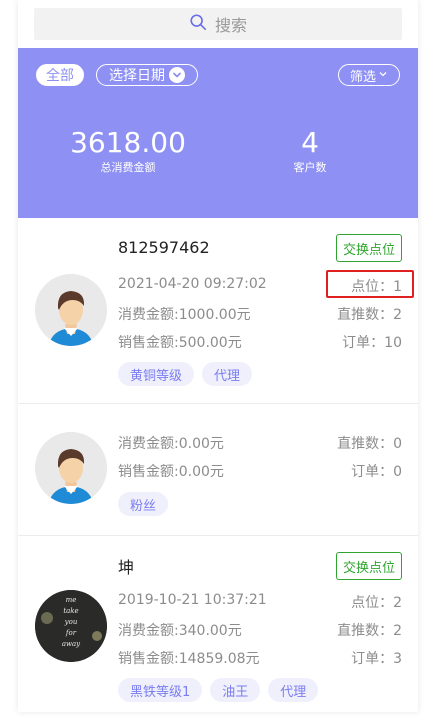 This screenshot has width=434, height=727. Describe the element at coordinates (310, 142) in the screenshot. I see `customer-count-value: 4` at that location.